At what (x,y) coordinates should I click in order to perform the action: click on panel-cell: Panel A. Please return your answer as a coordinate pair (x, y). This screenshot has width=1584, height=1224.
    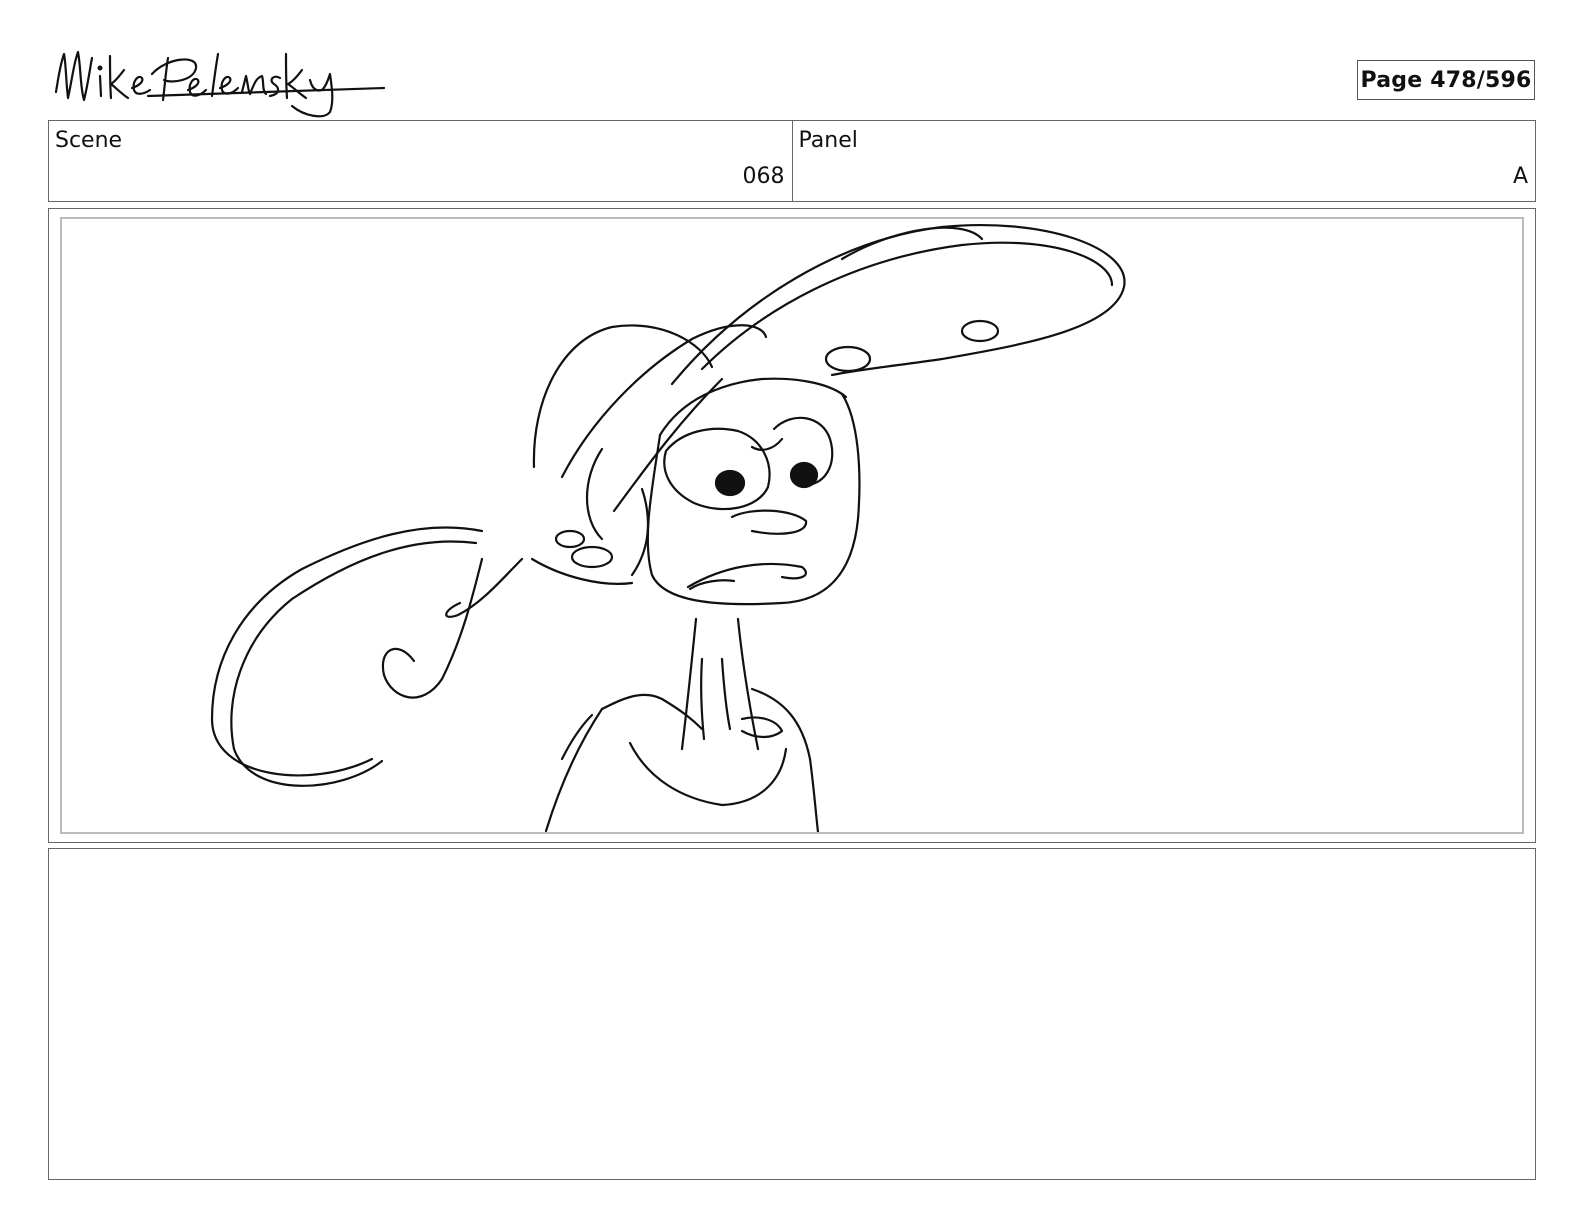
    Looking at the image, I should click on (1163, 161).